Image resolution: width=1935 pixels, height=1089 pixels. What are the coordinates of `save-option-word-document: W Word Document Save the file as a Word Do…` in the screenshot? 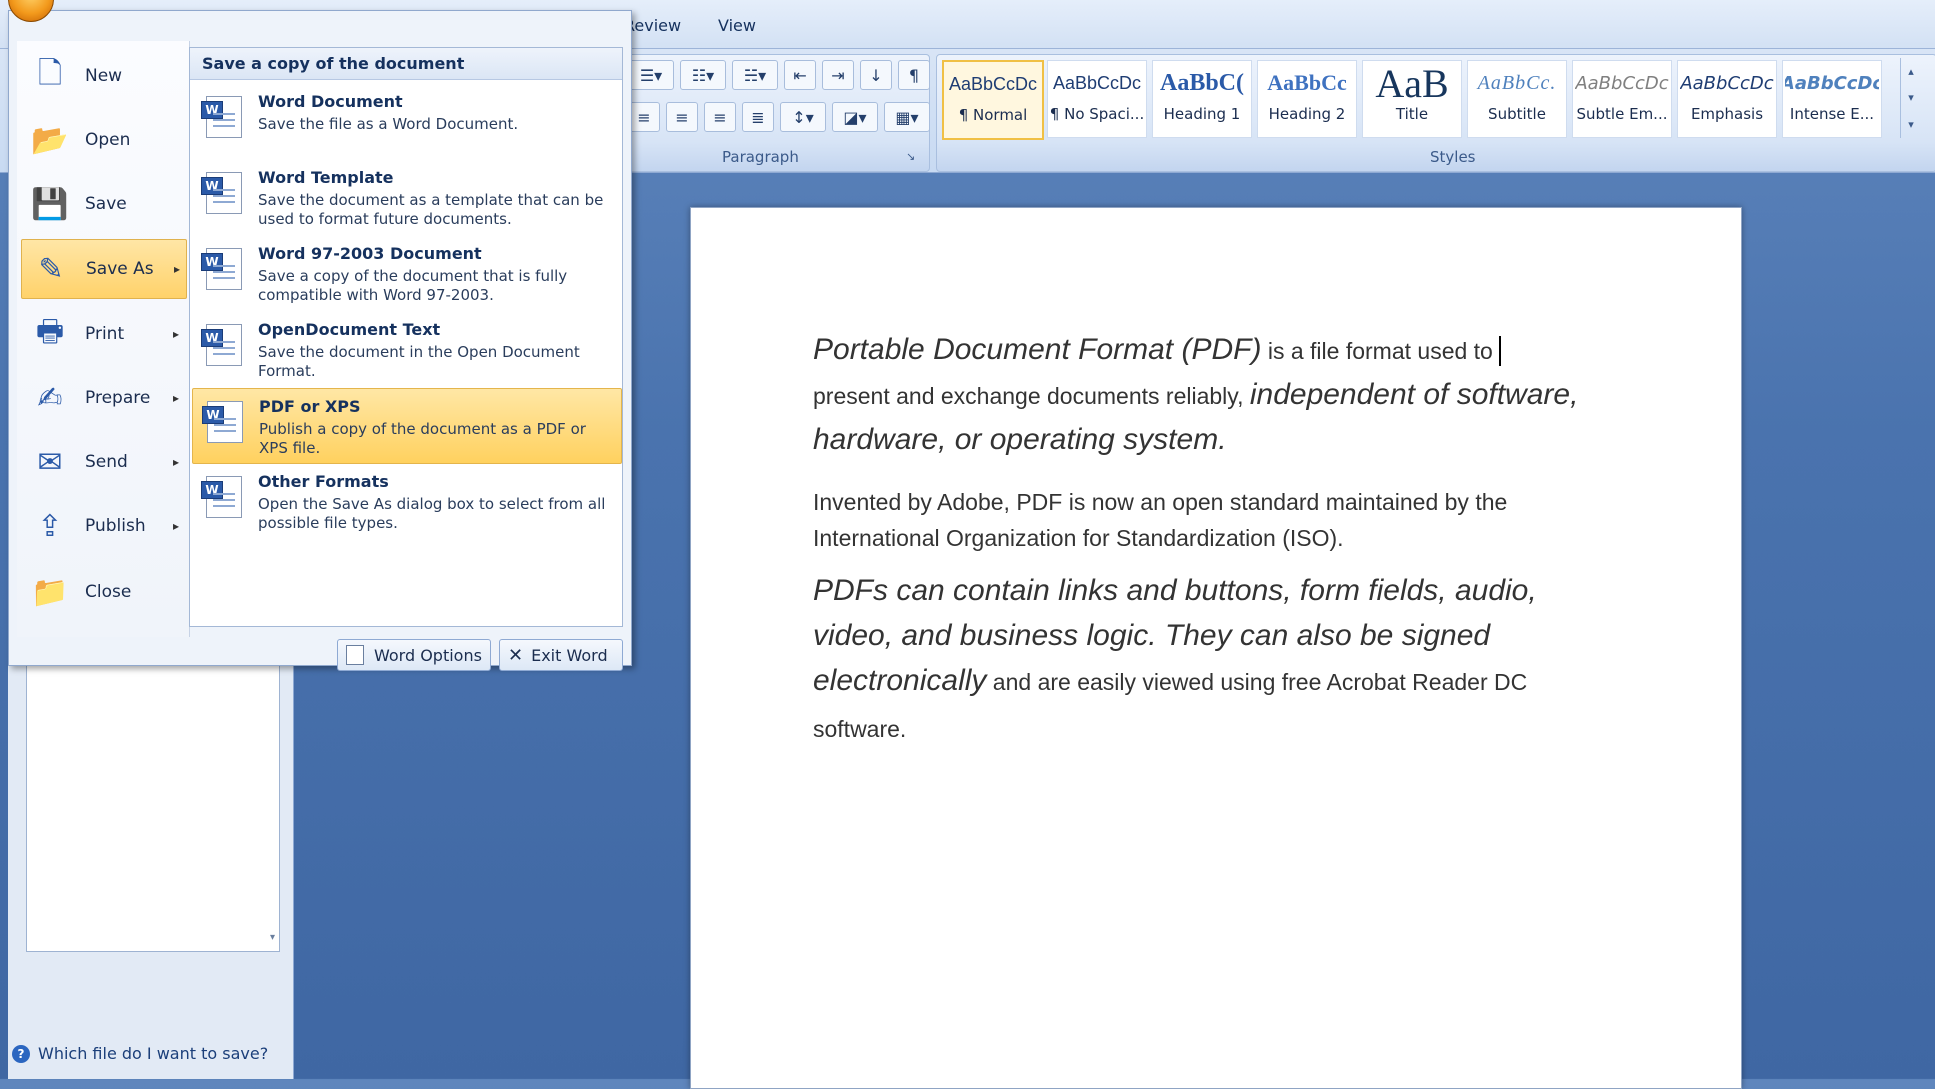 It's located at (406, 121).